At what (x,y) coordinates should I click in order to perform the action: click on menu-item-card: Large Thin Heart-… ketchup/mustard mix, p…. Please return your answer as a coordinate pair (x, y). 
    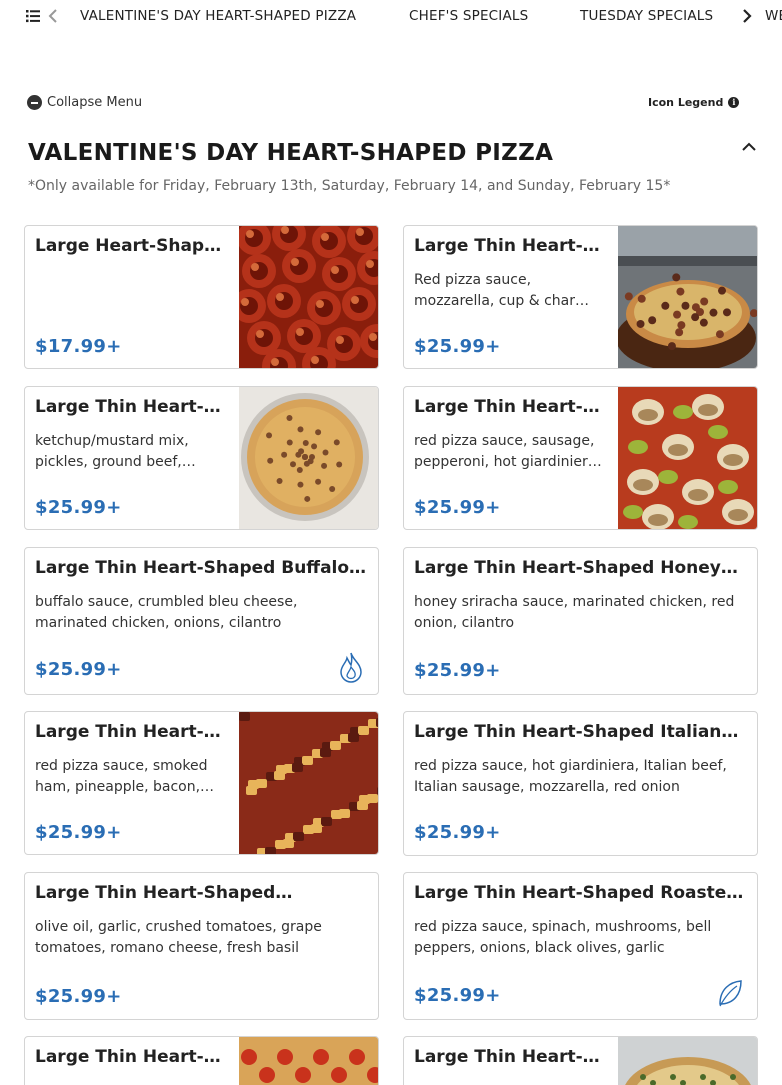
    Looking at the image, I should click on (201, 458).